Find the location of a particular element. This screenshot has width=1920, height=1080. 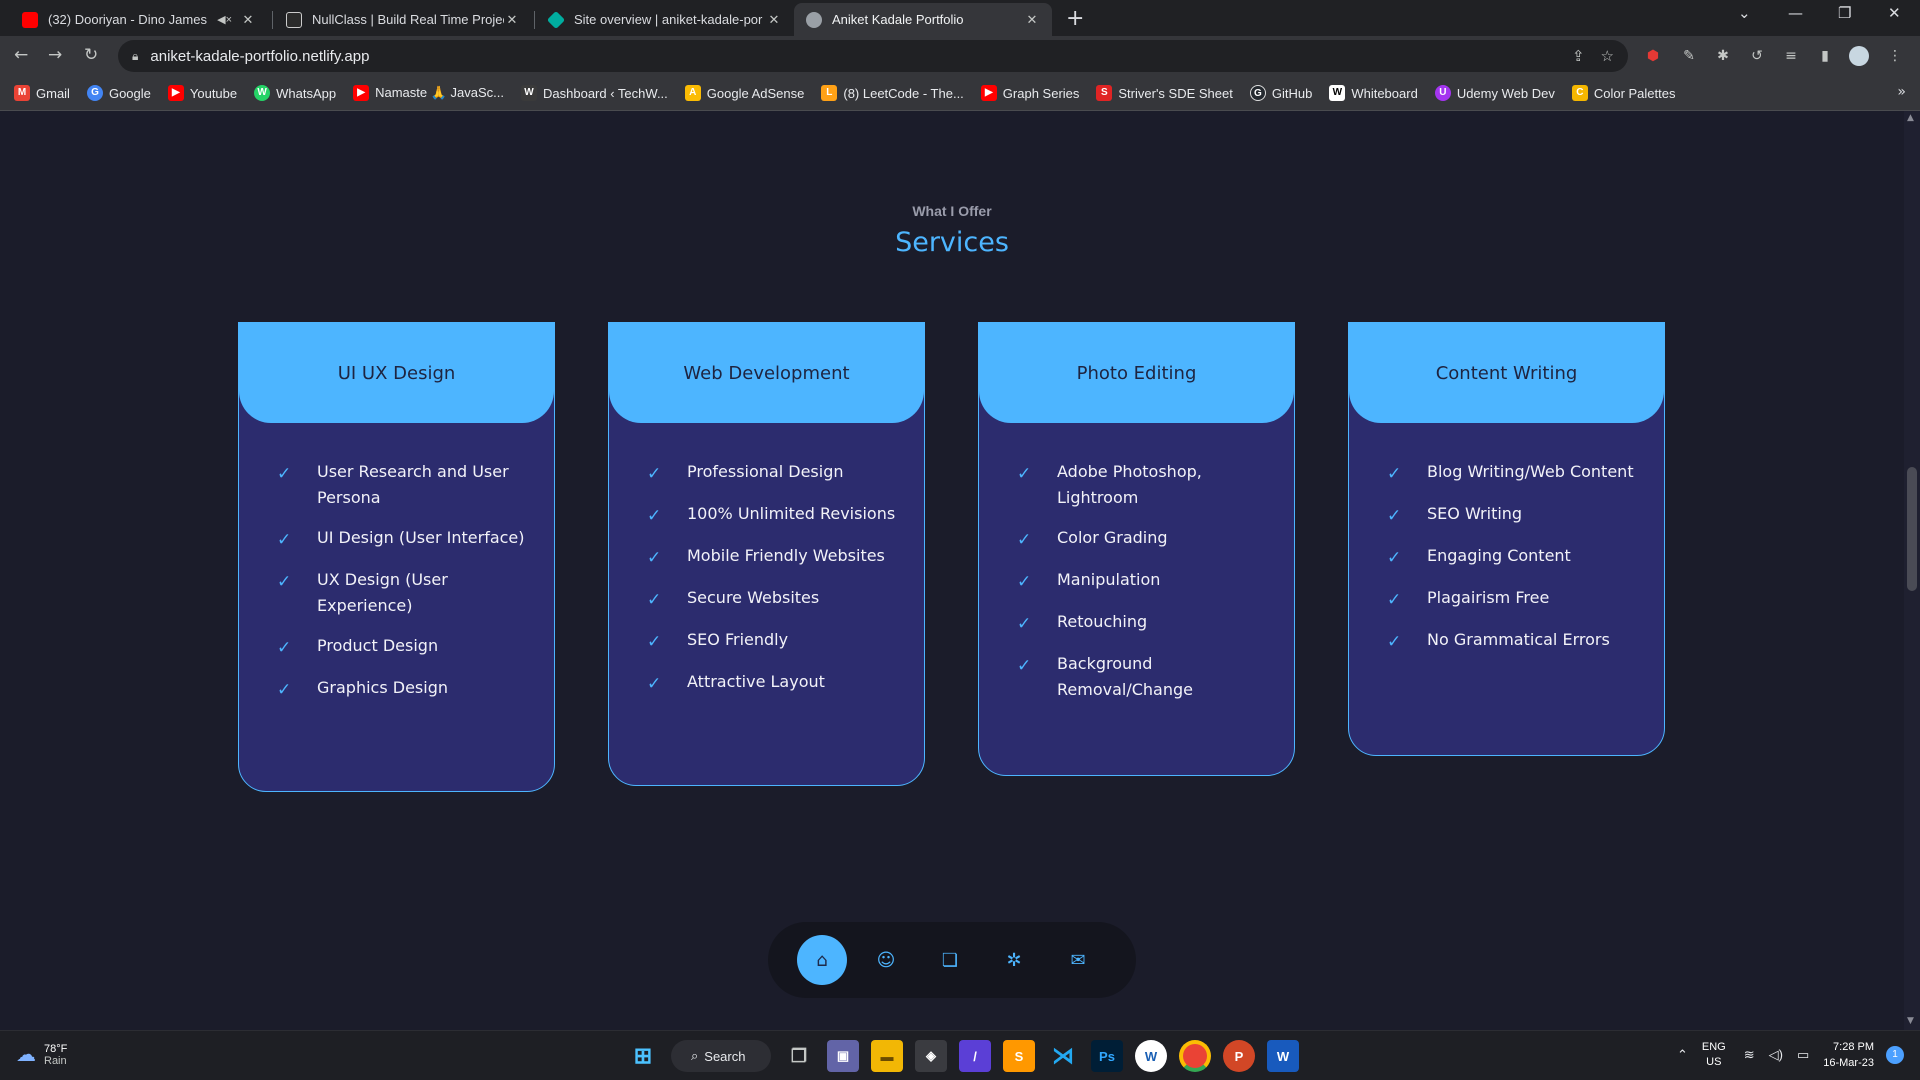

bookmark-color-palettes: C Color Palettes is located at coordinates (1623, 93).